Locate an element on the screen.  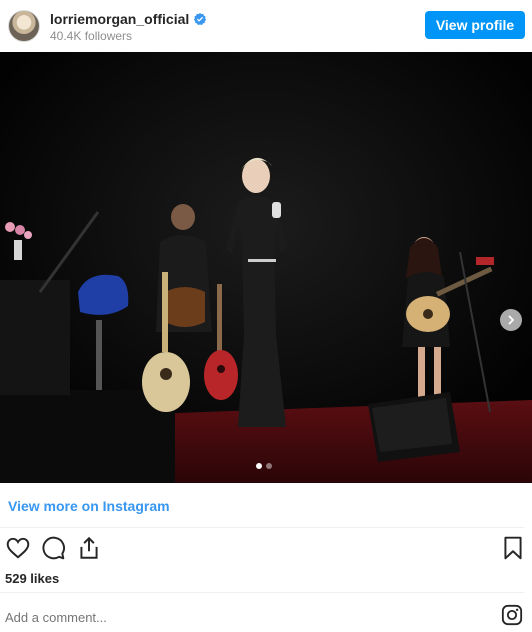
username: lorriemorgan_official is located at coordinates (119, 19).